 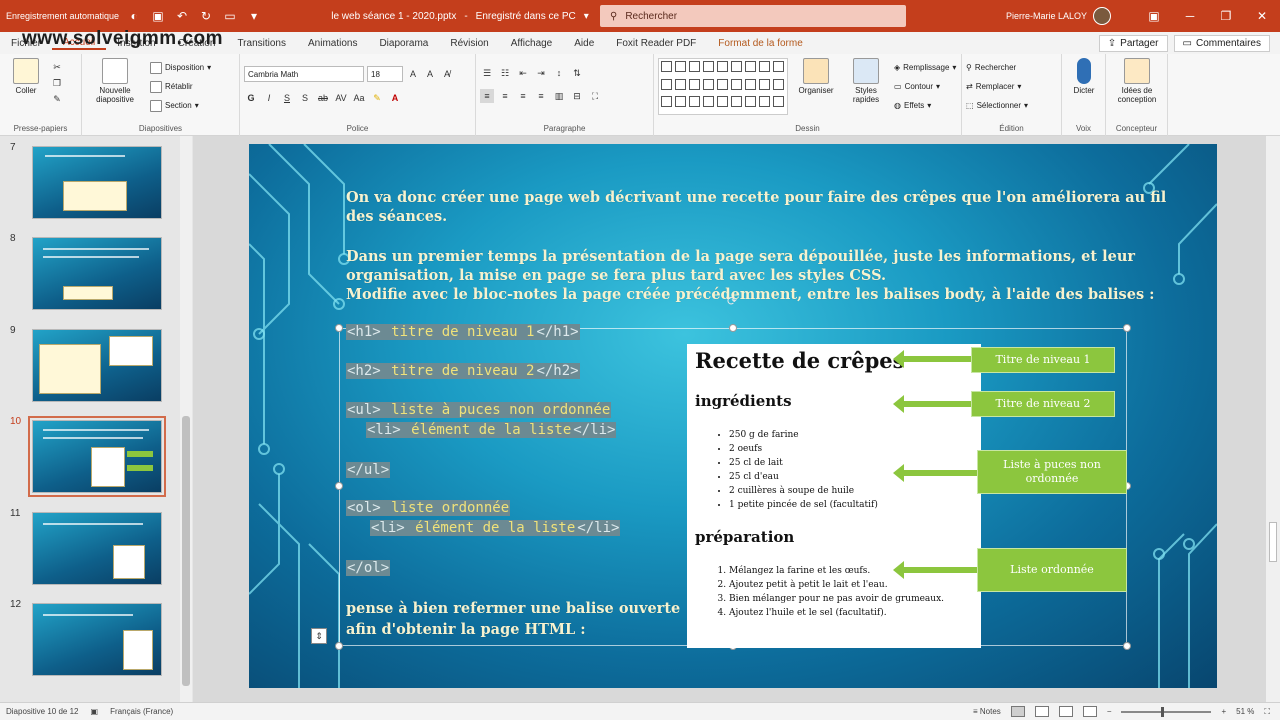 What do you see at coordinates (304, 74) in the screenshot?
I see `font-family-select: Cambria Math` at bounding box center [304, 74].